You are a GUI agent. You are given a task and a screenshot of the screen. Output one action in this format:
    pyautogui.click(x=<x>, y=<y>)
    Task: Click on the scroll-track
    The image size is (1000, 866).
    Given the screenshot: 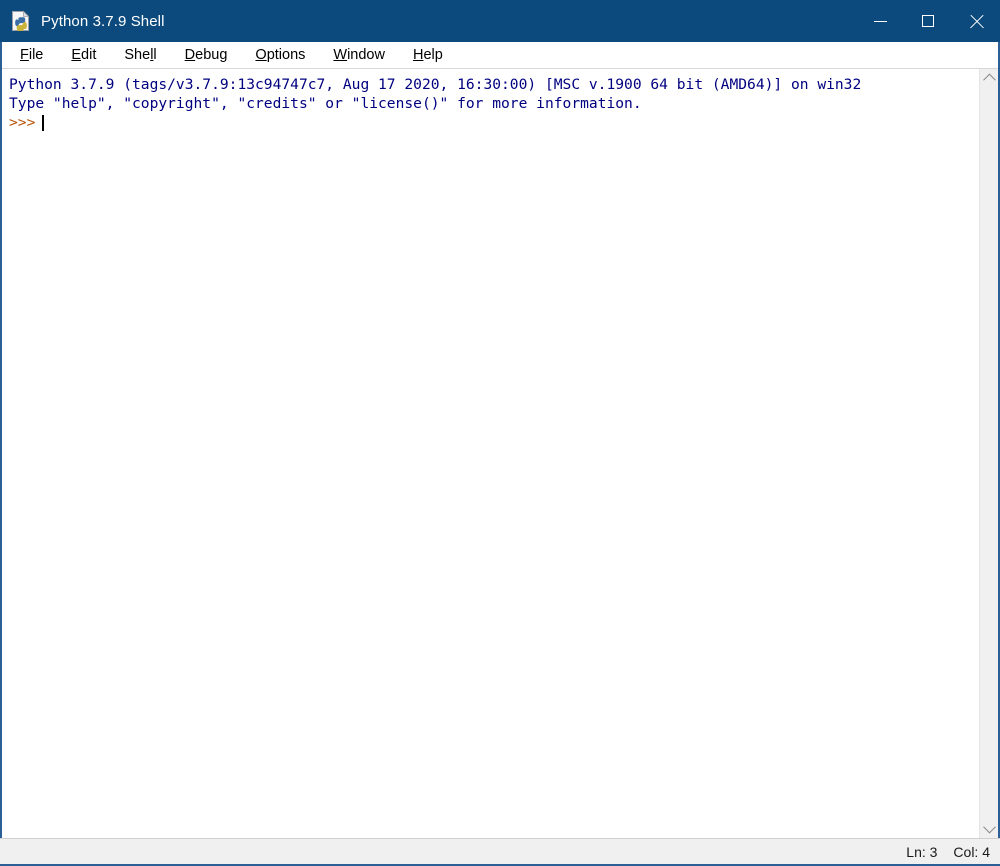 What is the action you would take?
    pyautogui.click(x=989, y=453)
    